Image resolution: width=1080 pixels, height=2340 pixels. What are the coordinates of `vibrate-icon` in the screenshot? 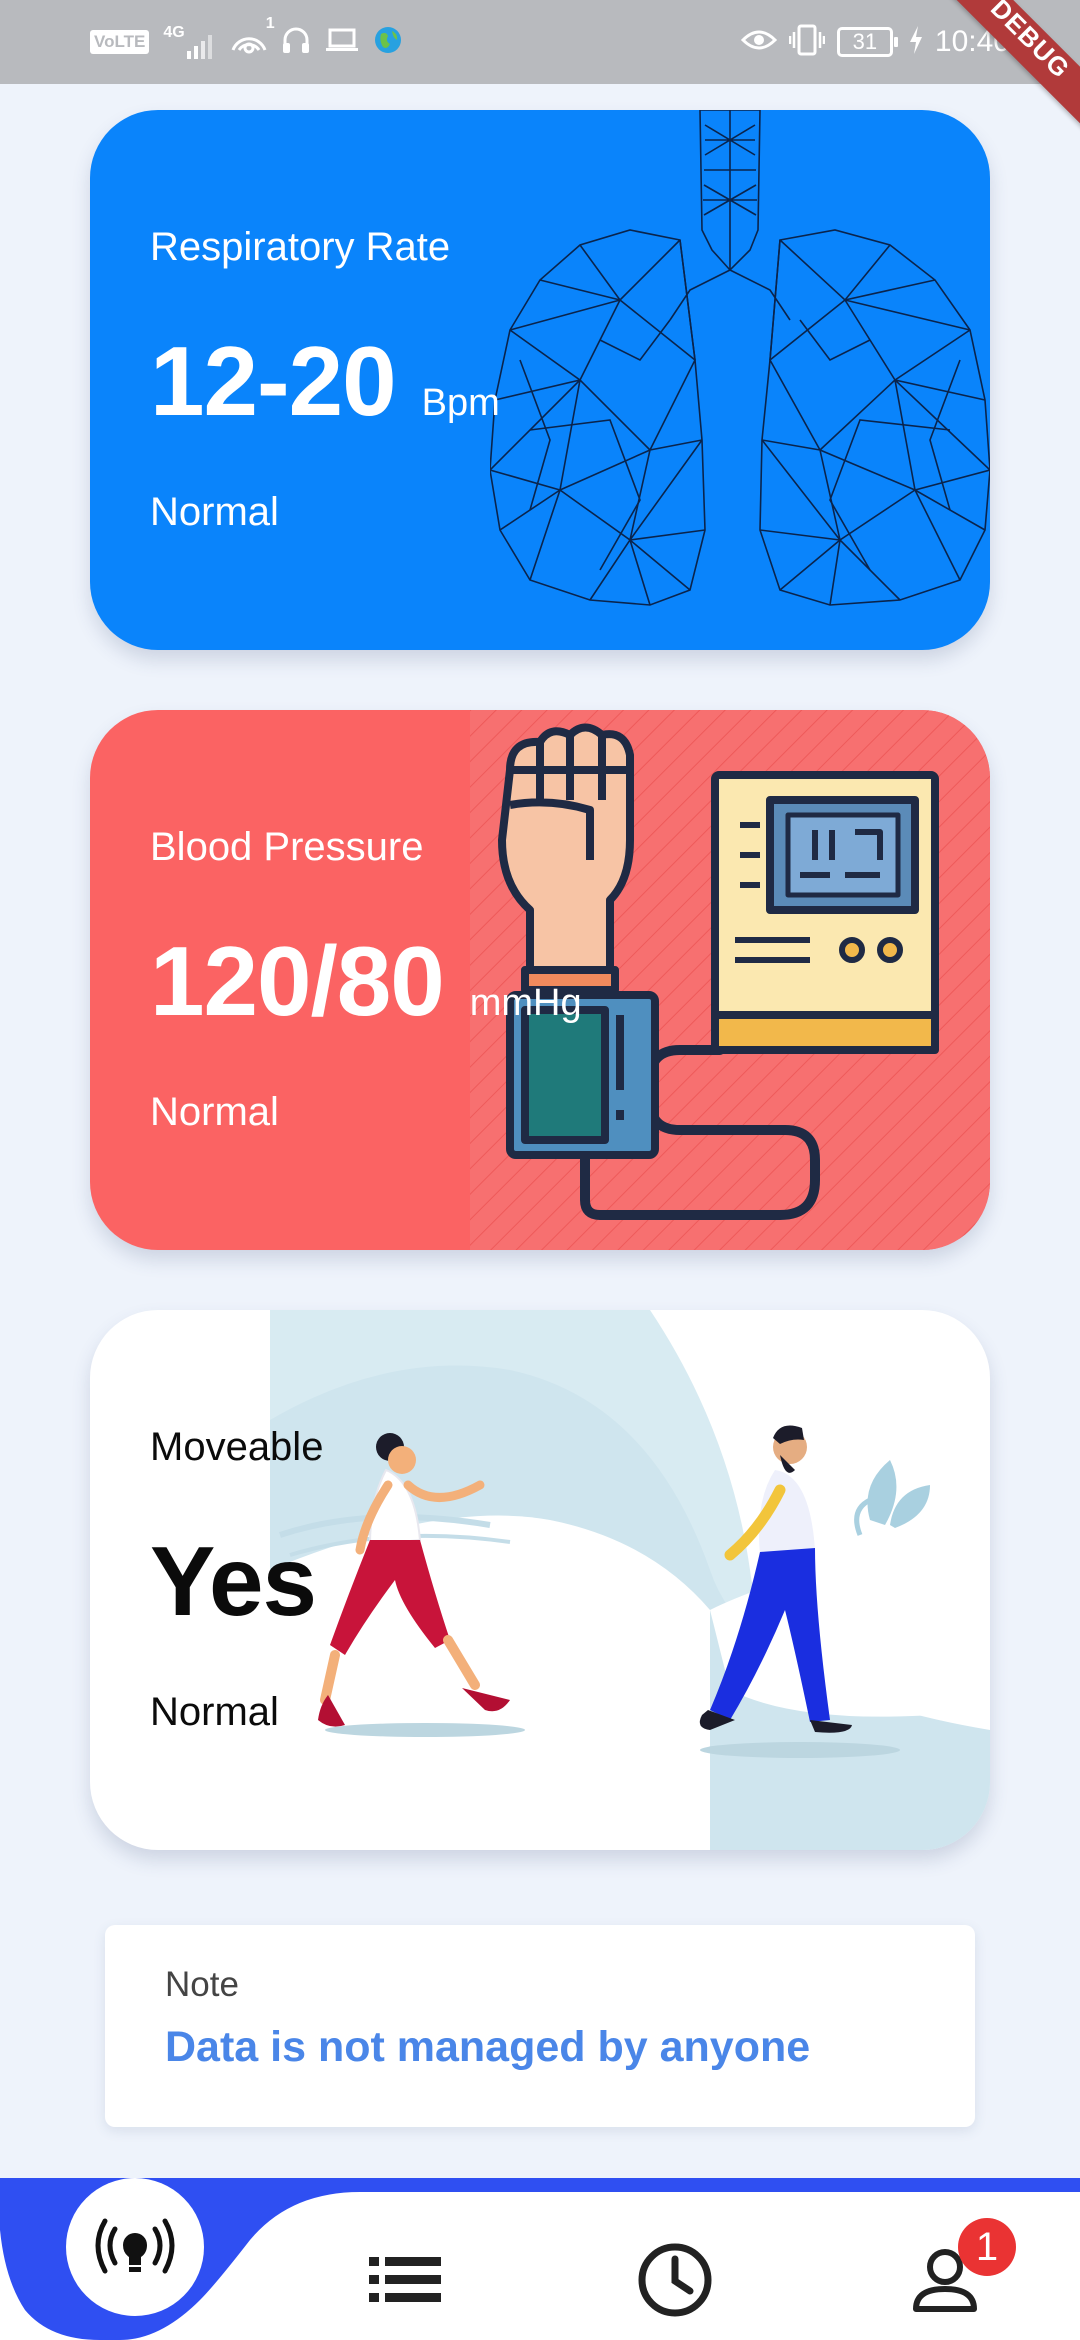 It's located at (807, 42).